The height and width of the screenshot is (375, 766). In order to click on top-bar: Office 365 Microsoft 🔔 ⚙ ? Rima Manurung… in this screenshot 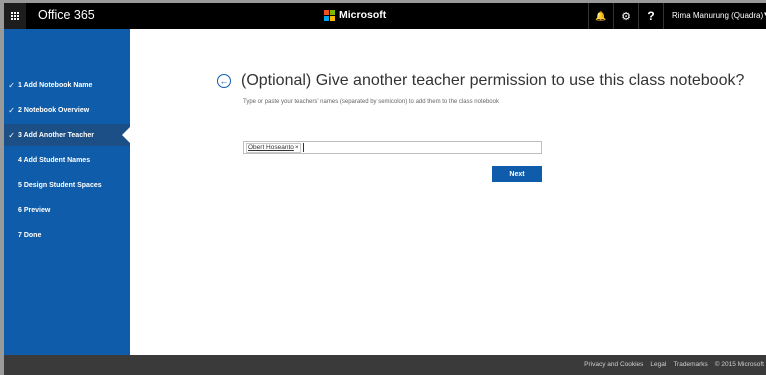, I will do `click(385, 16)`.